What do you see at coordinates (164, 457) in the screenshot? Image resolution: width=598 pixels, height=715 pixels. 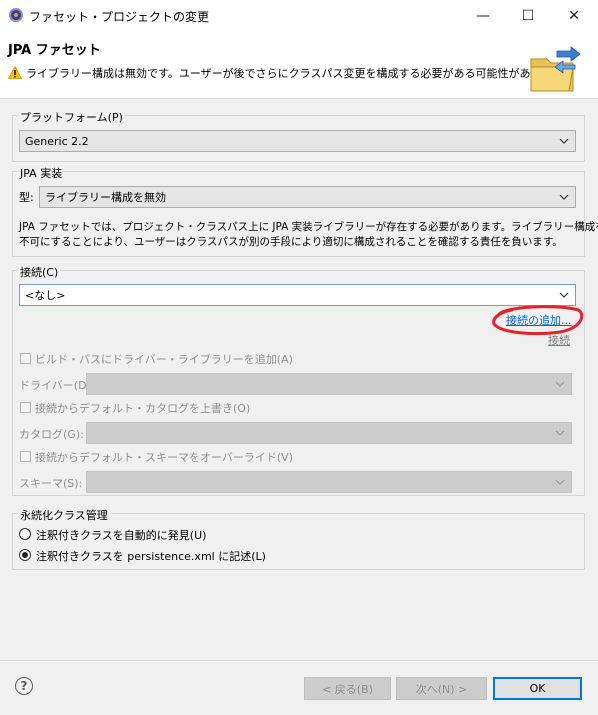 I see `override-schema-label: 接続からデフォルト・スキーマをオーバーライド(V)` at bounding box center [164, 457].